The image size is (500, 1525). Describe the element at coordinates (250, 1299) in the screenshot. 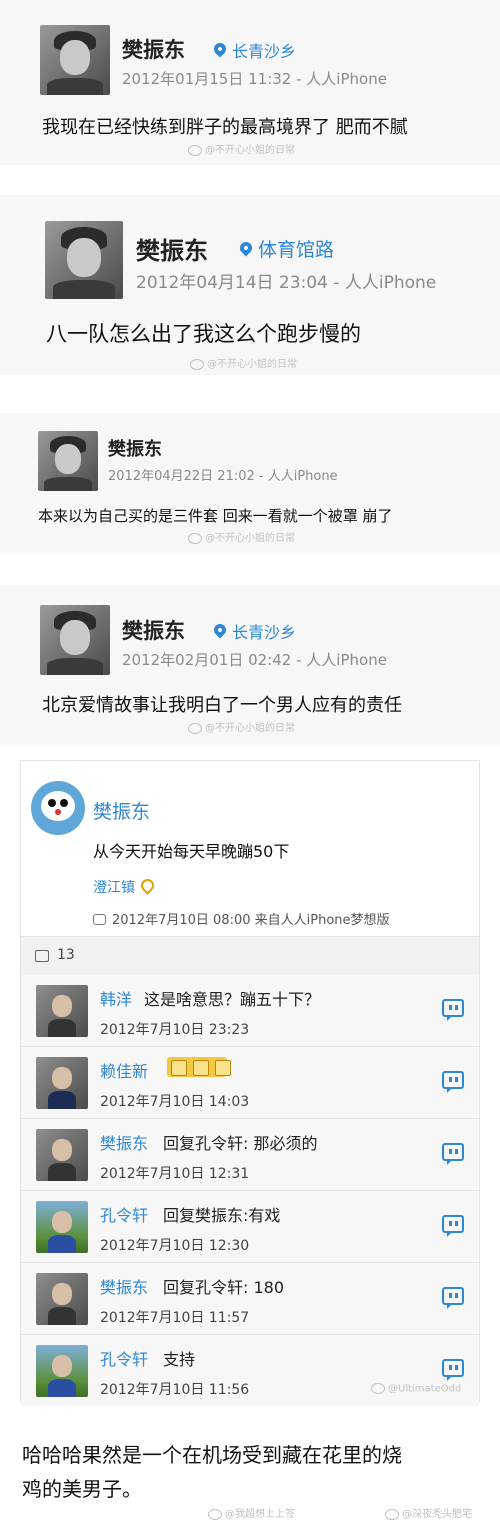

I see `comment-row: 樊振东 回复孔令轩: 180 2012年7月10日 11:57` at that location.